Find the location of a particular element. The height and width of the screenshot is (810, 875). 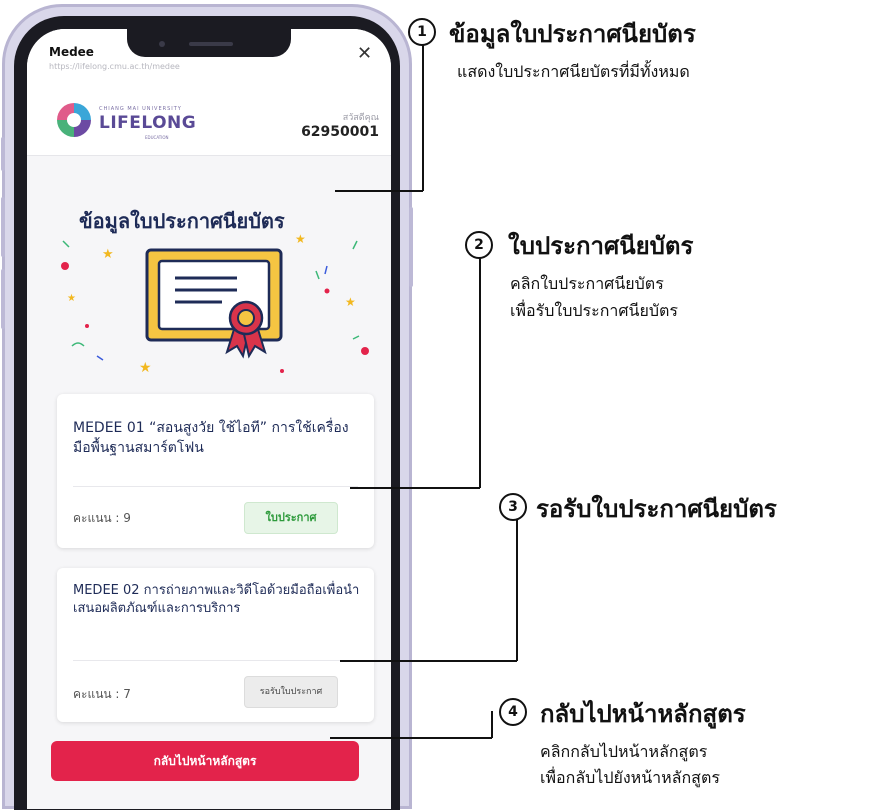

callout-number-1: 1 is located at coordinates (422, 32).